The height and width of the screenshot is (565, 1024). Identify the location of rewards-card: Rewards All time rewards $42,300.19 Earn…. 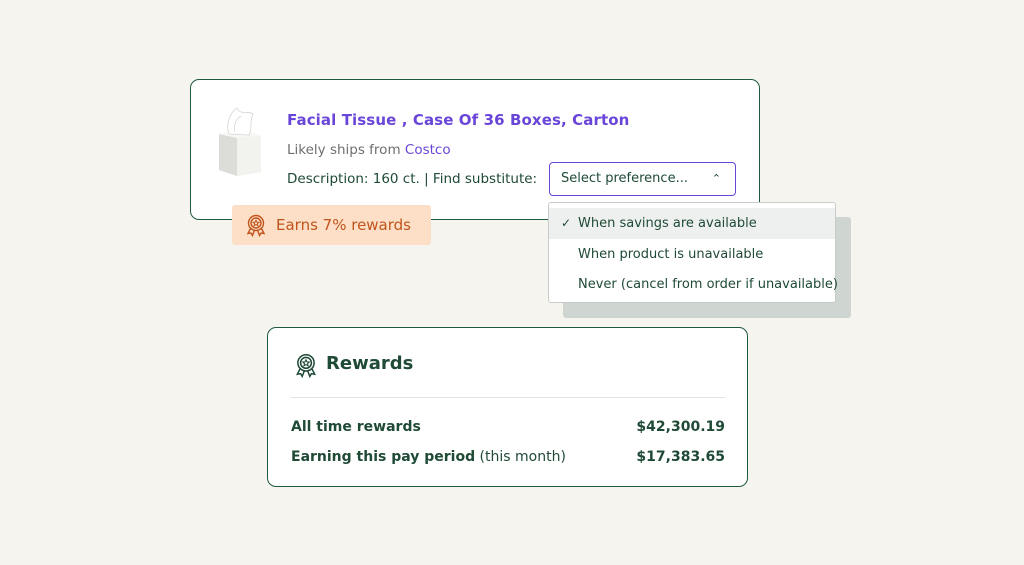
(507, 407).